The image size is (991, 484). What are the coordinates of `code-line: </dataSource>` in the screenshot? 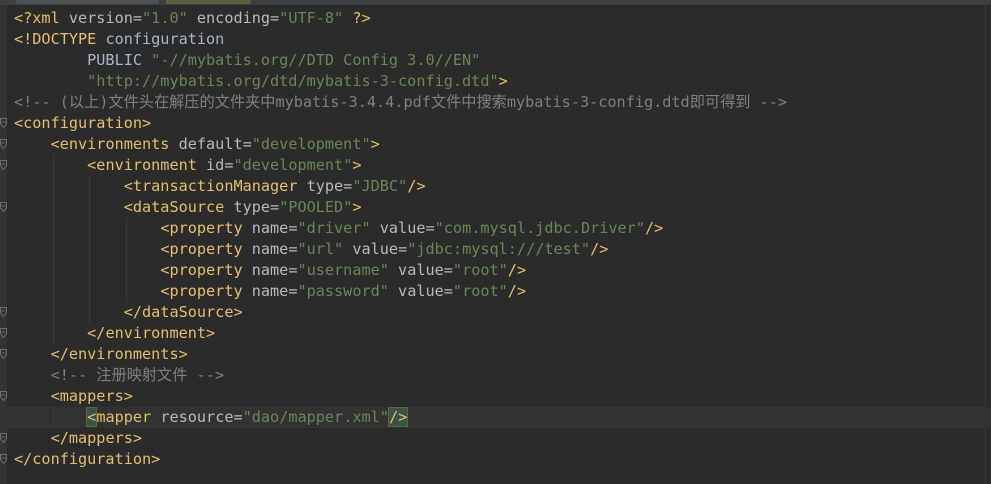 It's located at (495, 312).